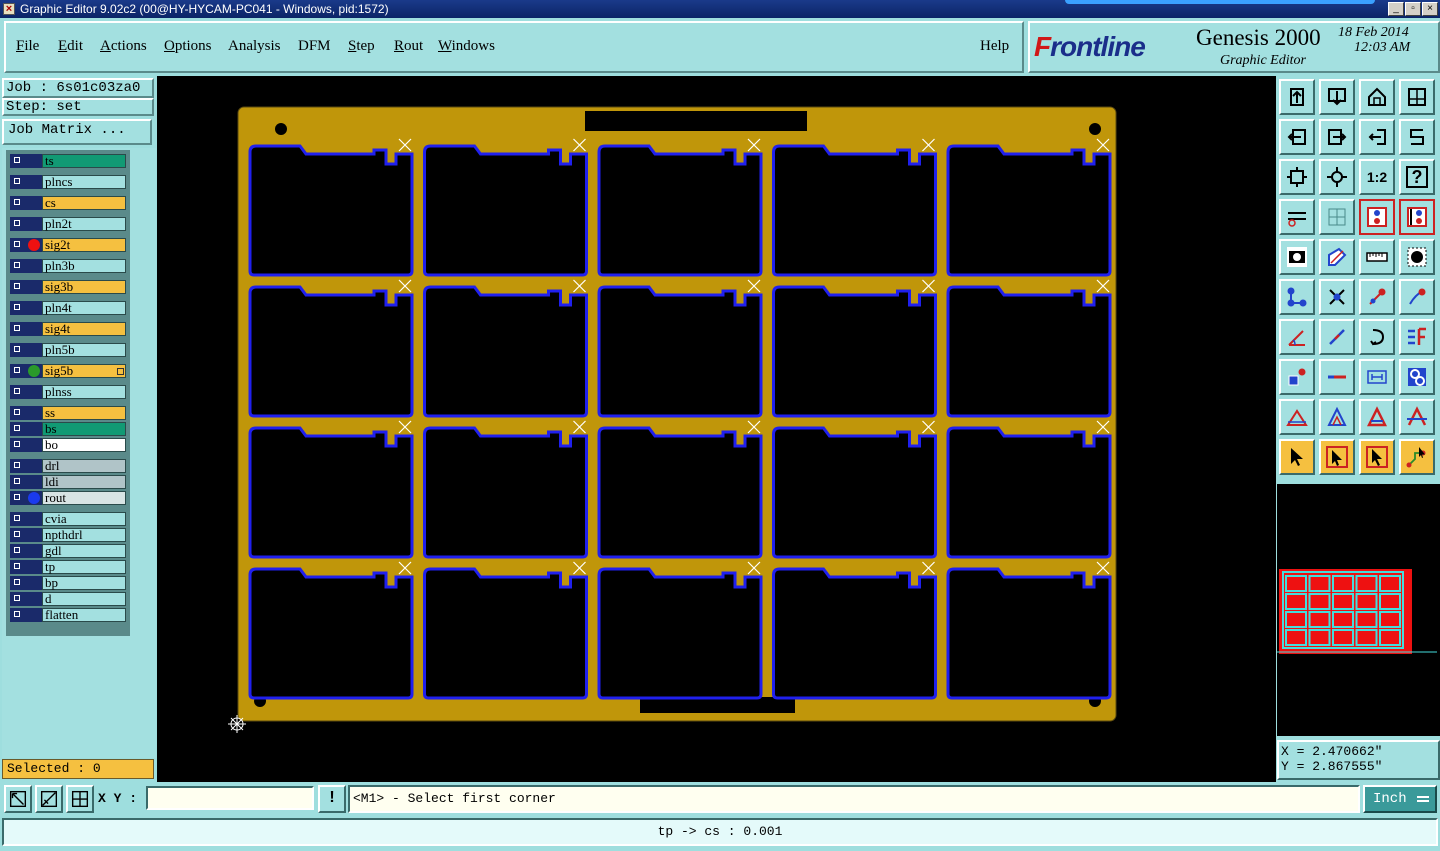 The width and height of the screenshot is (1440, 851). Describe the element at coordinates (68, 535) in the screenshot. I see `layer-row: npthdrl` at that location.